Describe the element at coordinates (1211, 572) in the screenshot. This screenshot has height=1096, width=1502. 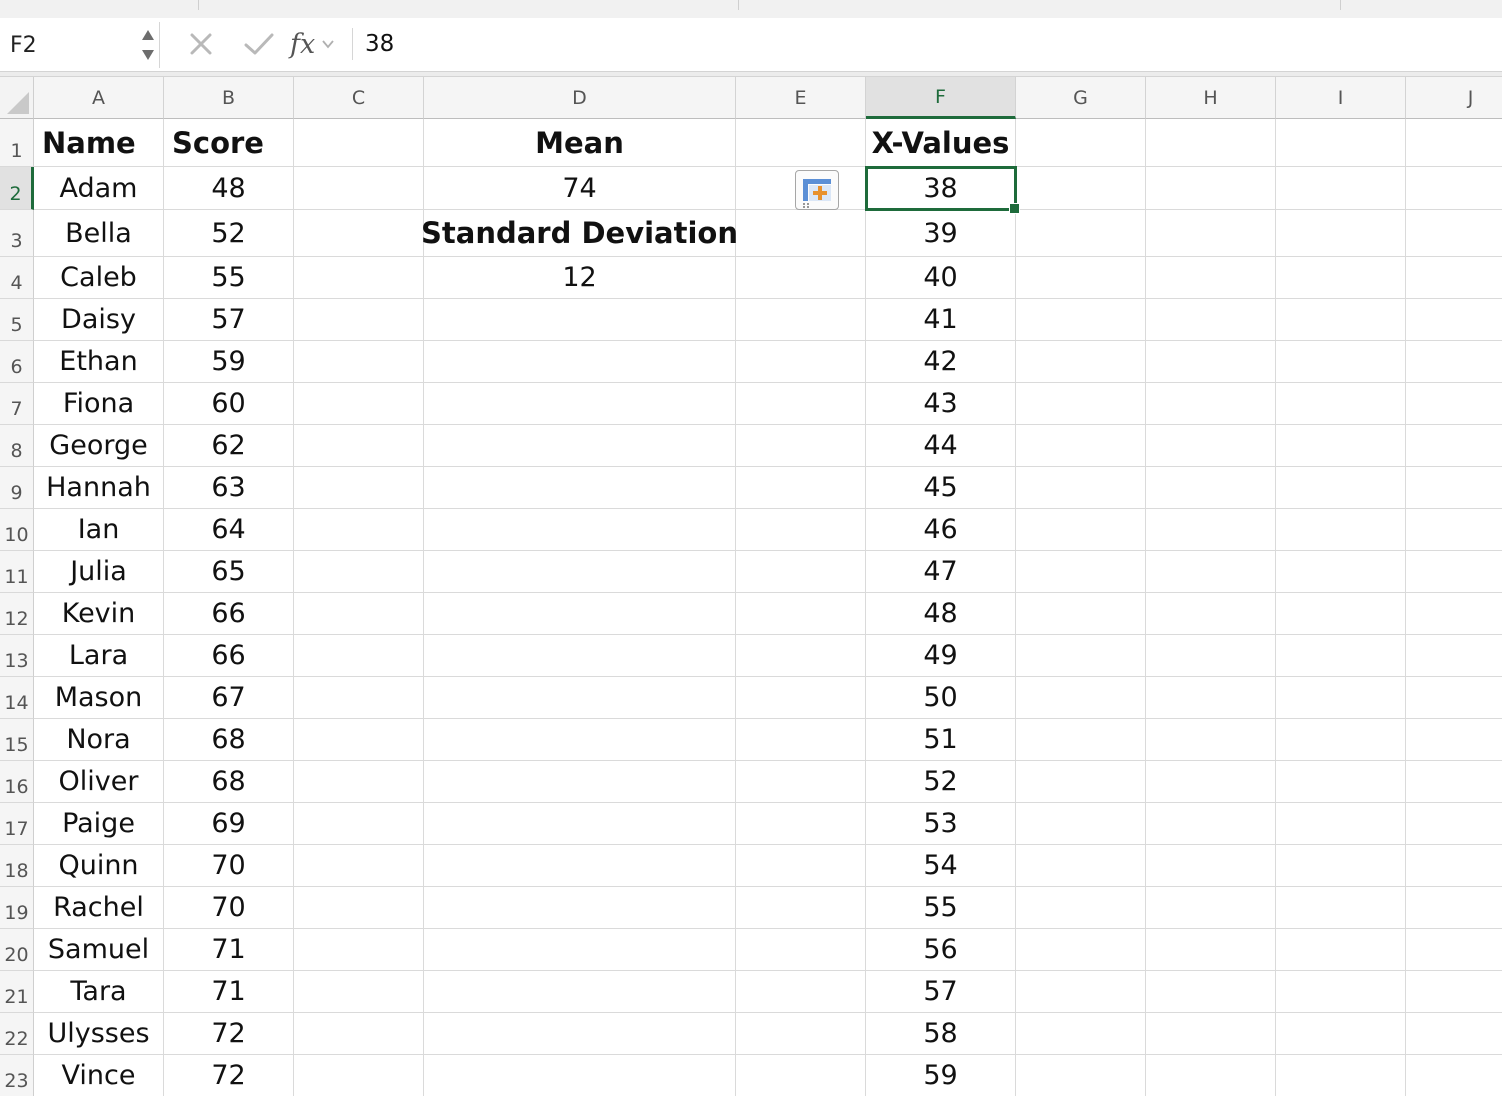
I see `cell-h11` at that location.